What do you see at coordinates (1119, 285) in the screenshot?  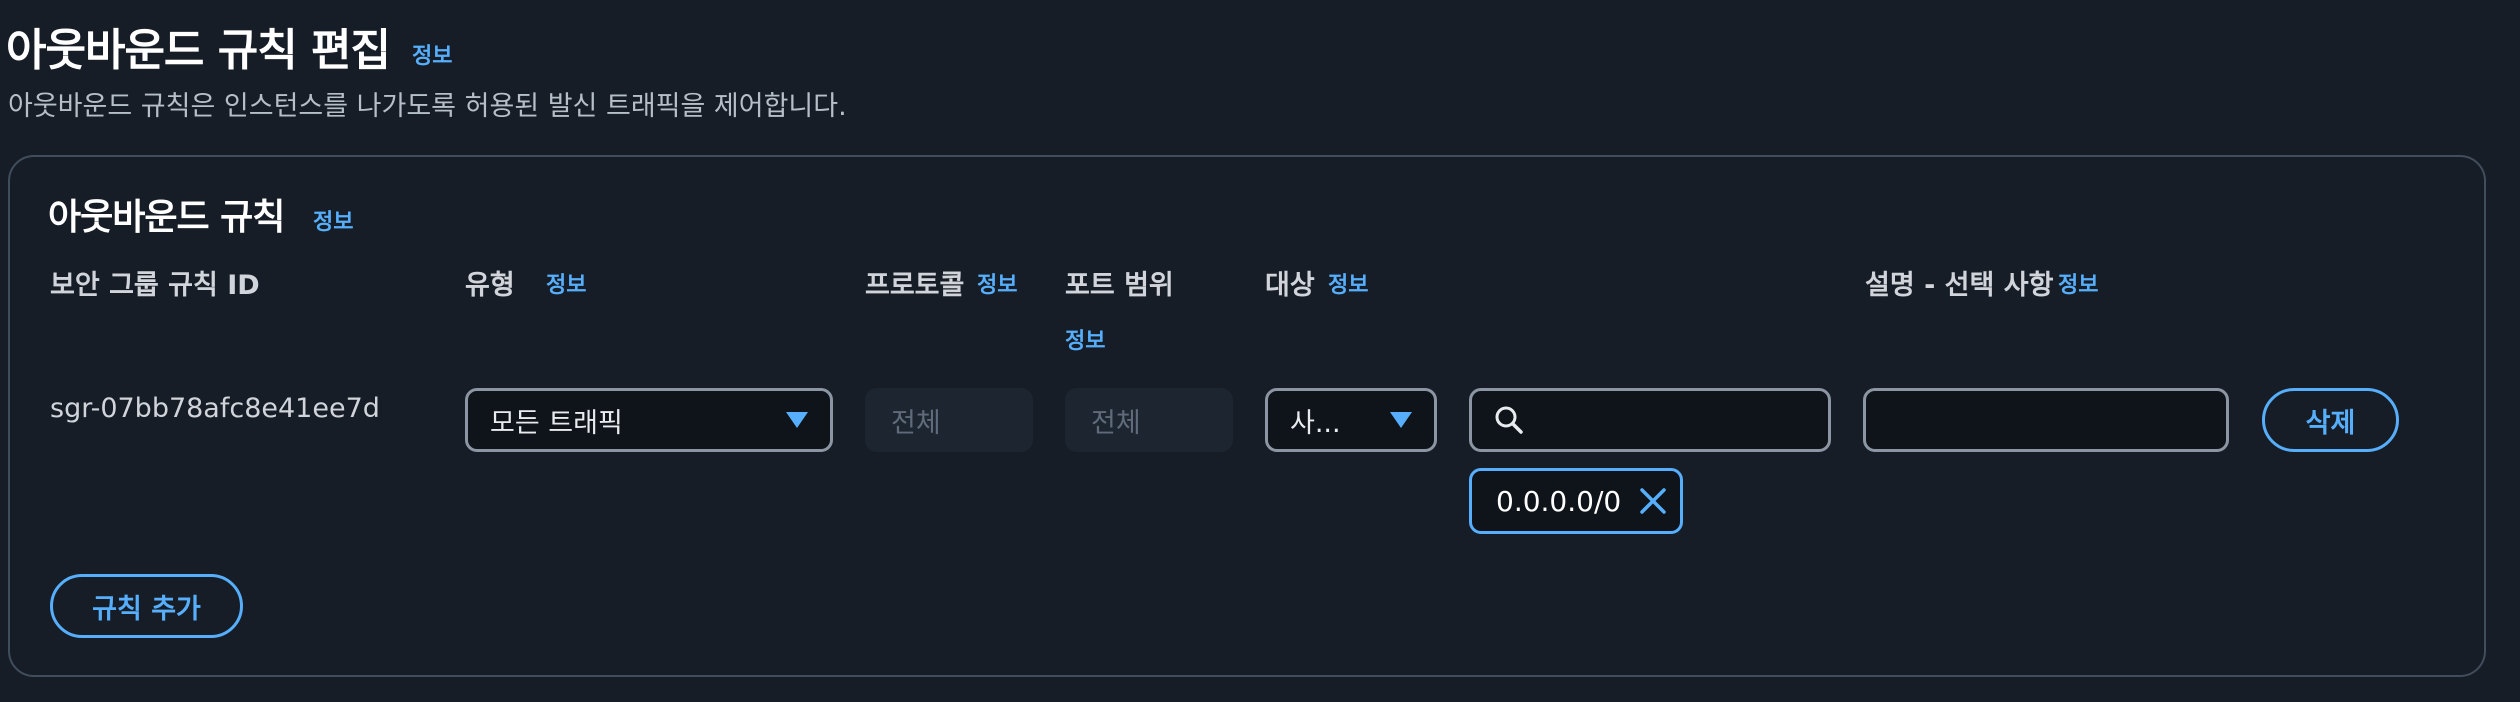 I see `column-header-port-range: 포트 범위` at bounding box center [1119, 285].